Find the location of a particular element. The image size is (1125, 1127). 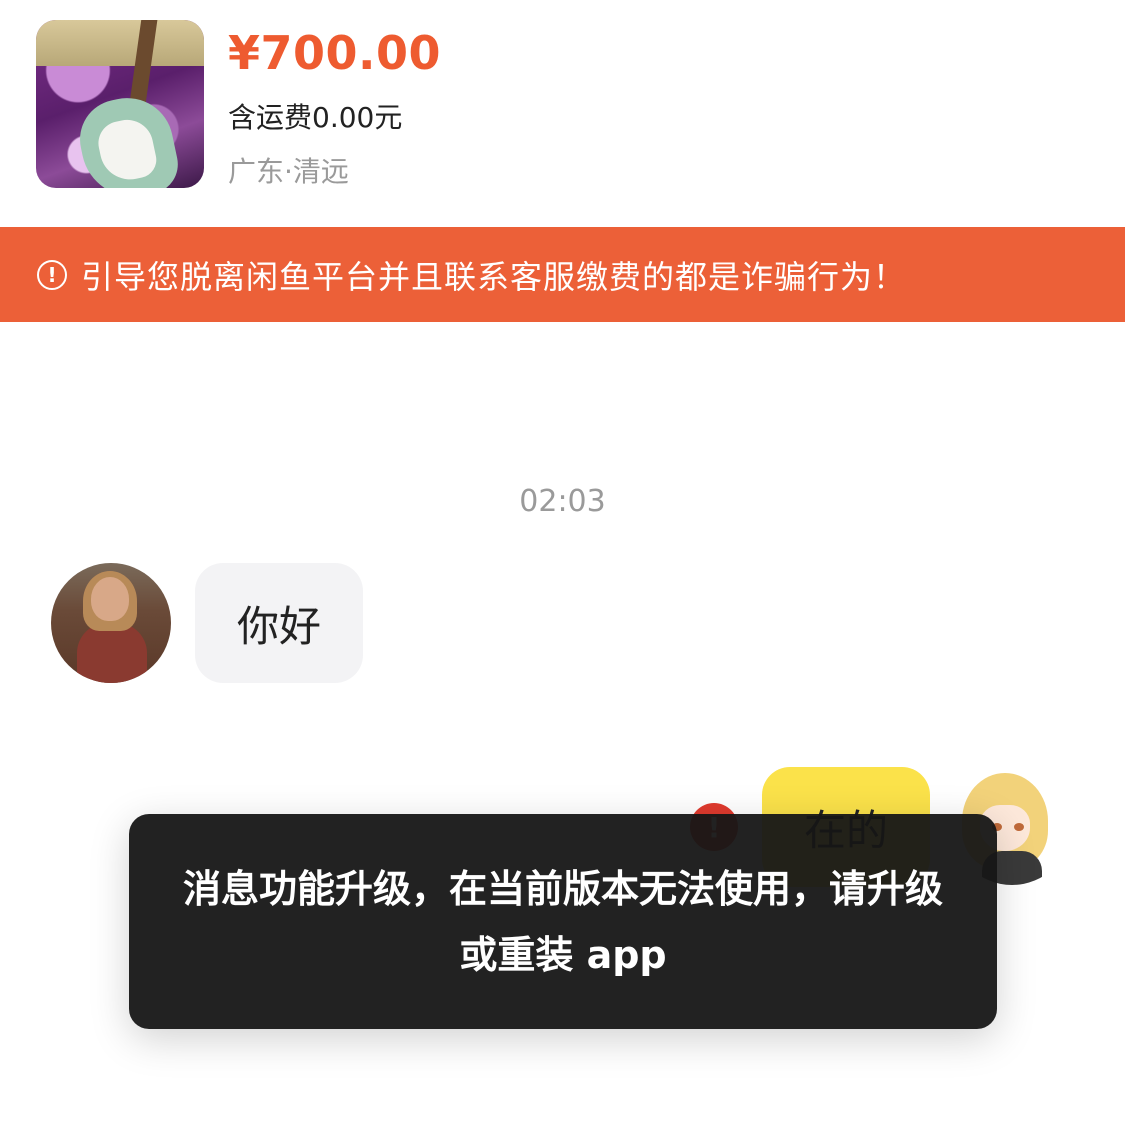

product-location: 广东·清远 is located at coordinates (288, 171).